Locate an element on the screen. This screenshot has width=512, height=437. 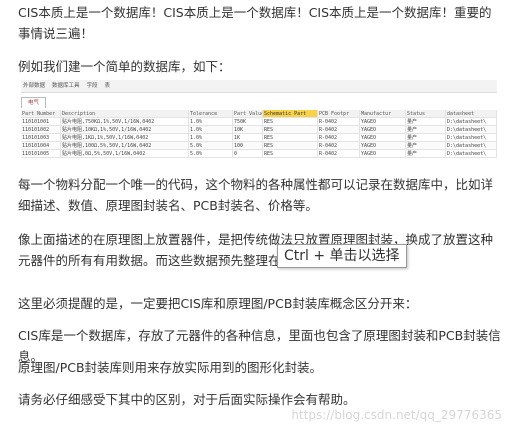
paragraph-example: 例如我们建一个简单的数据库，如下： is located at coordinates (124, 66).